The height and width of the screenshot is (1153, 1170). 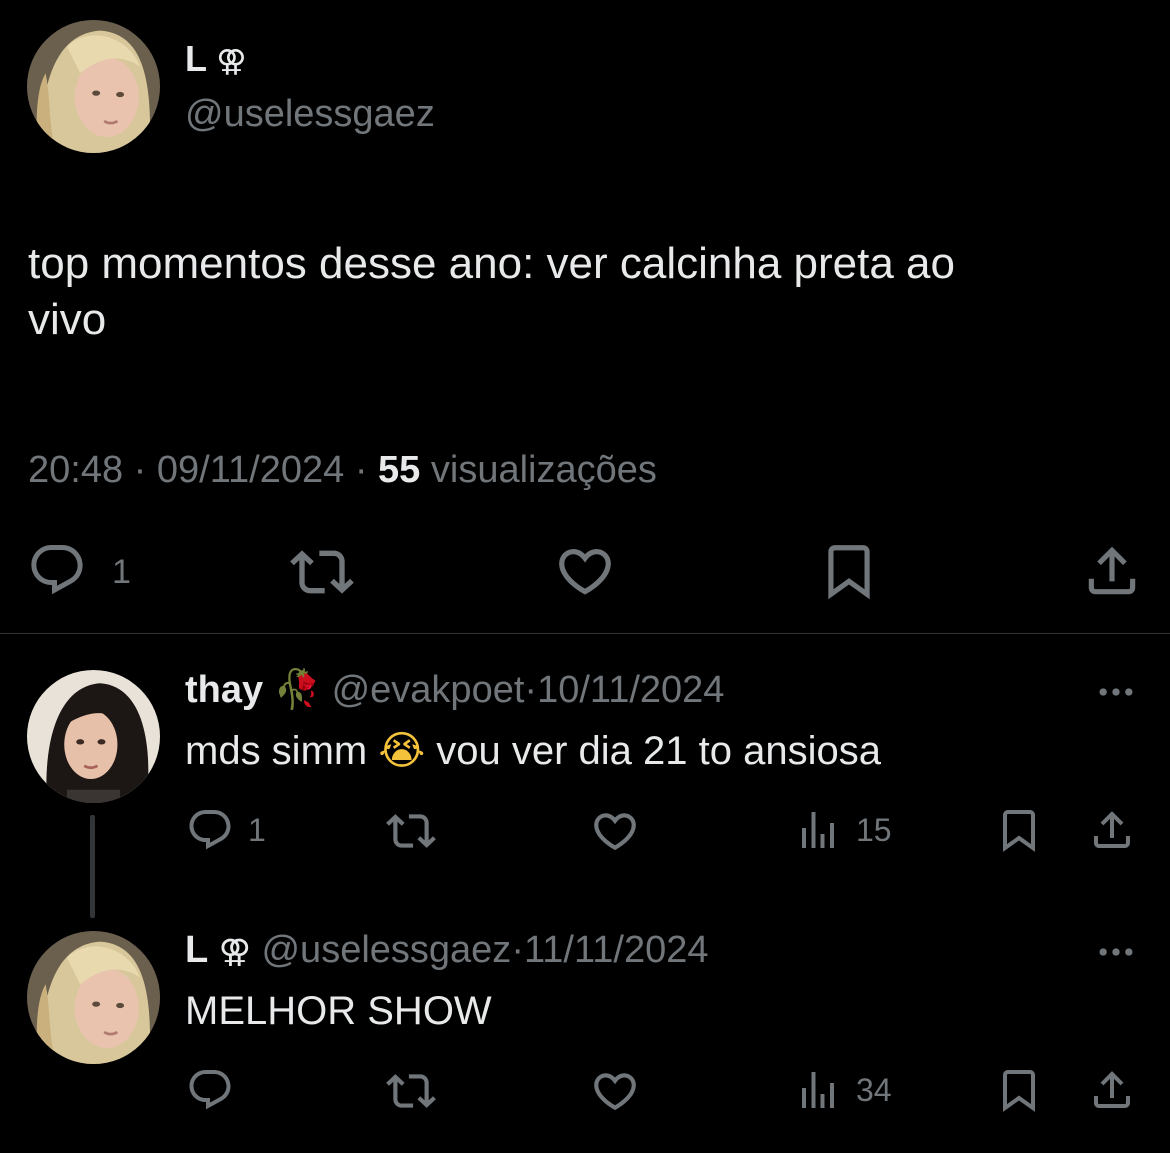 I want to click on author-name: L ⚢, so click(x=216, y=60).